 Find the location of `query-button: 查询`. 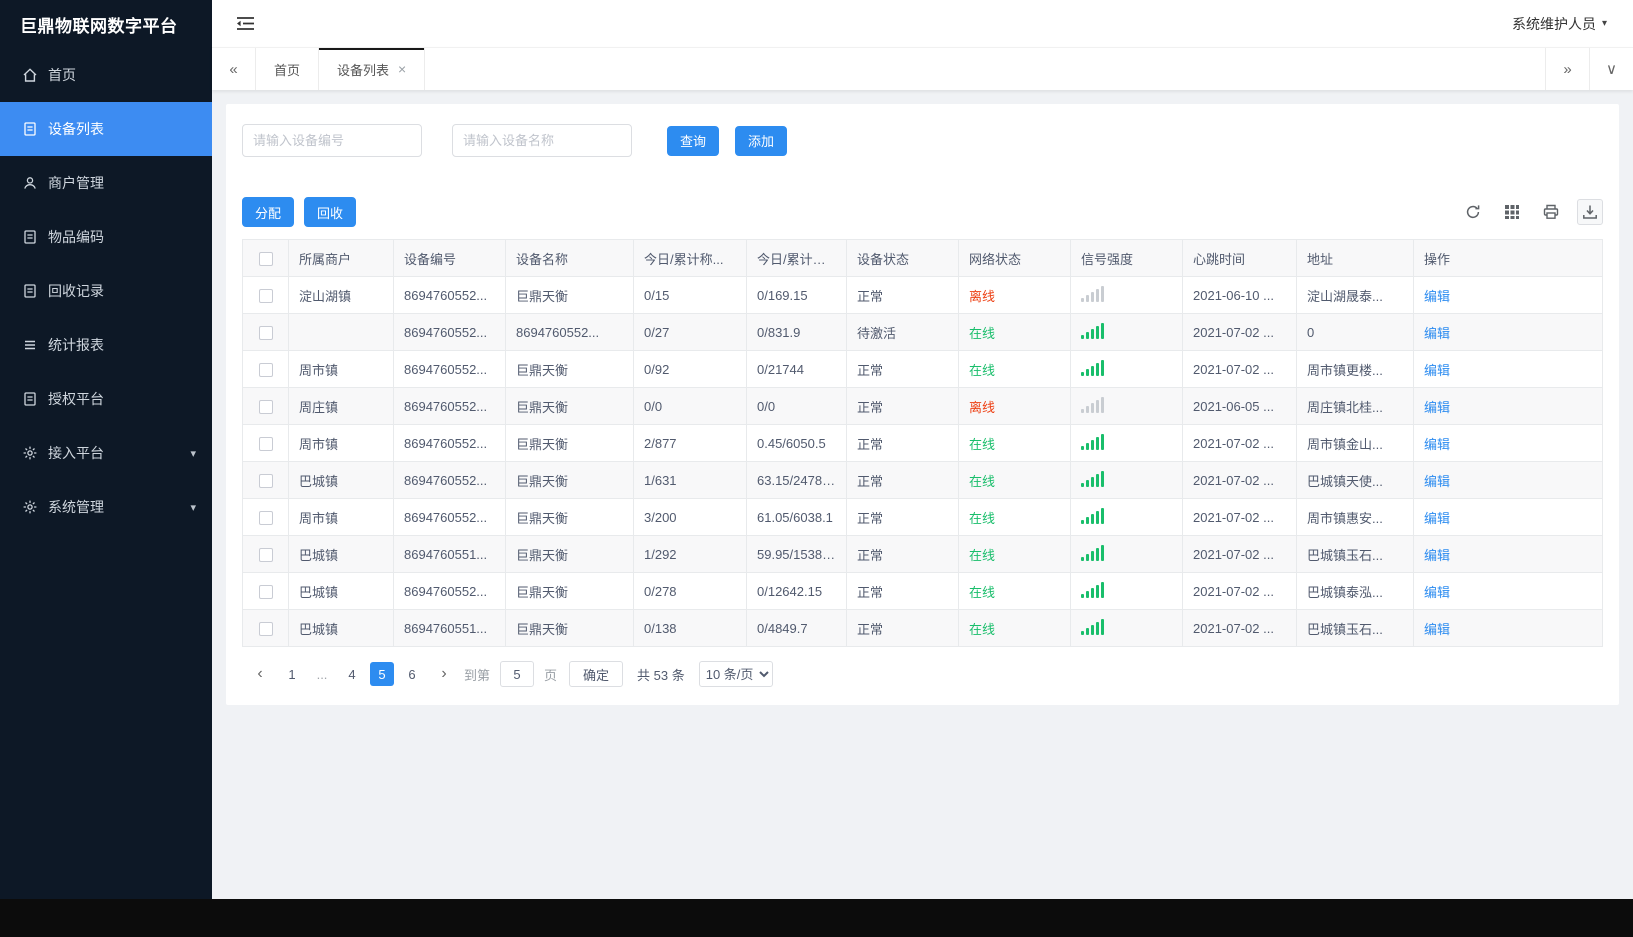

query-button: 查询 is located at coordinates (693, 140).